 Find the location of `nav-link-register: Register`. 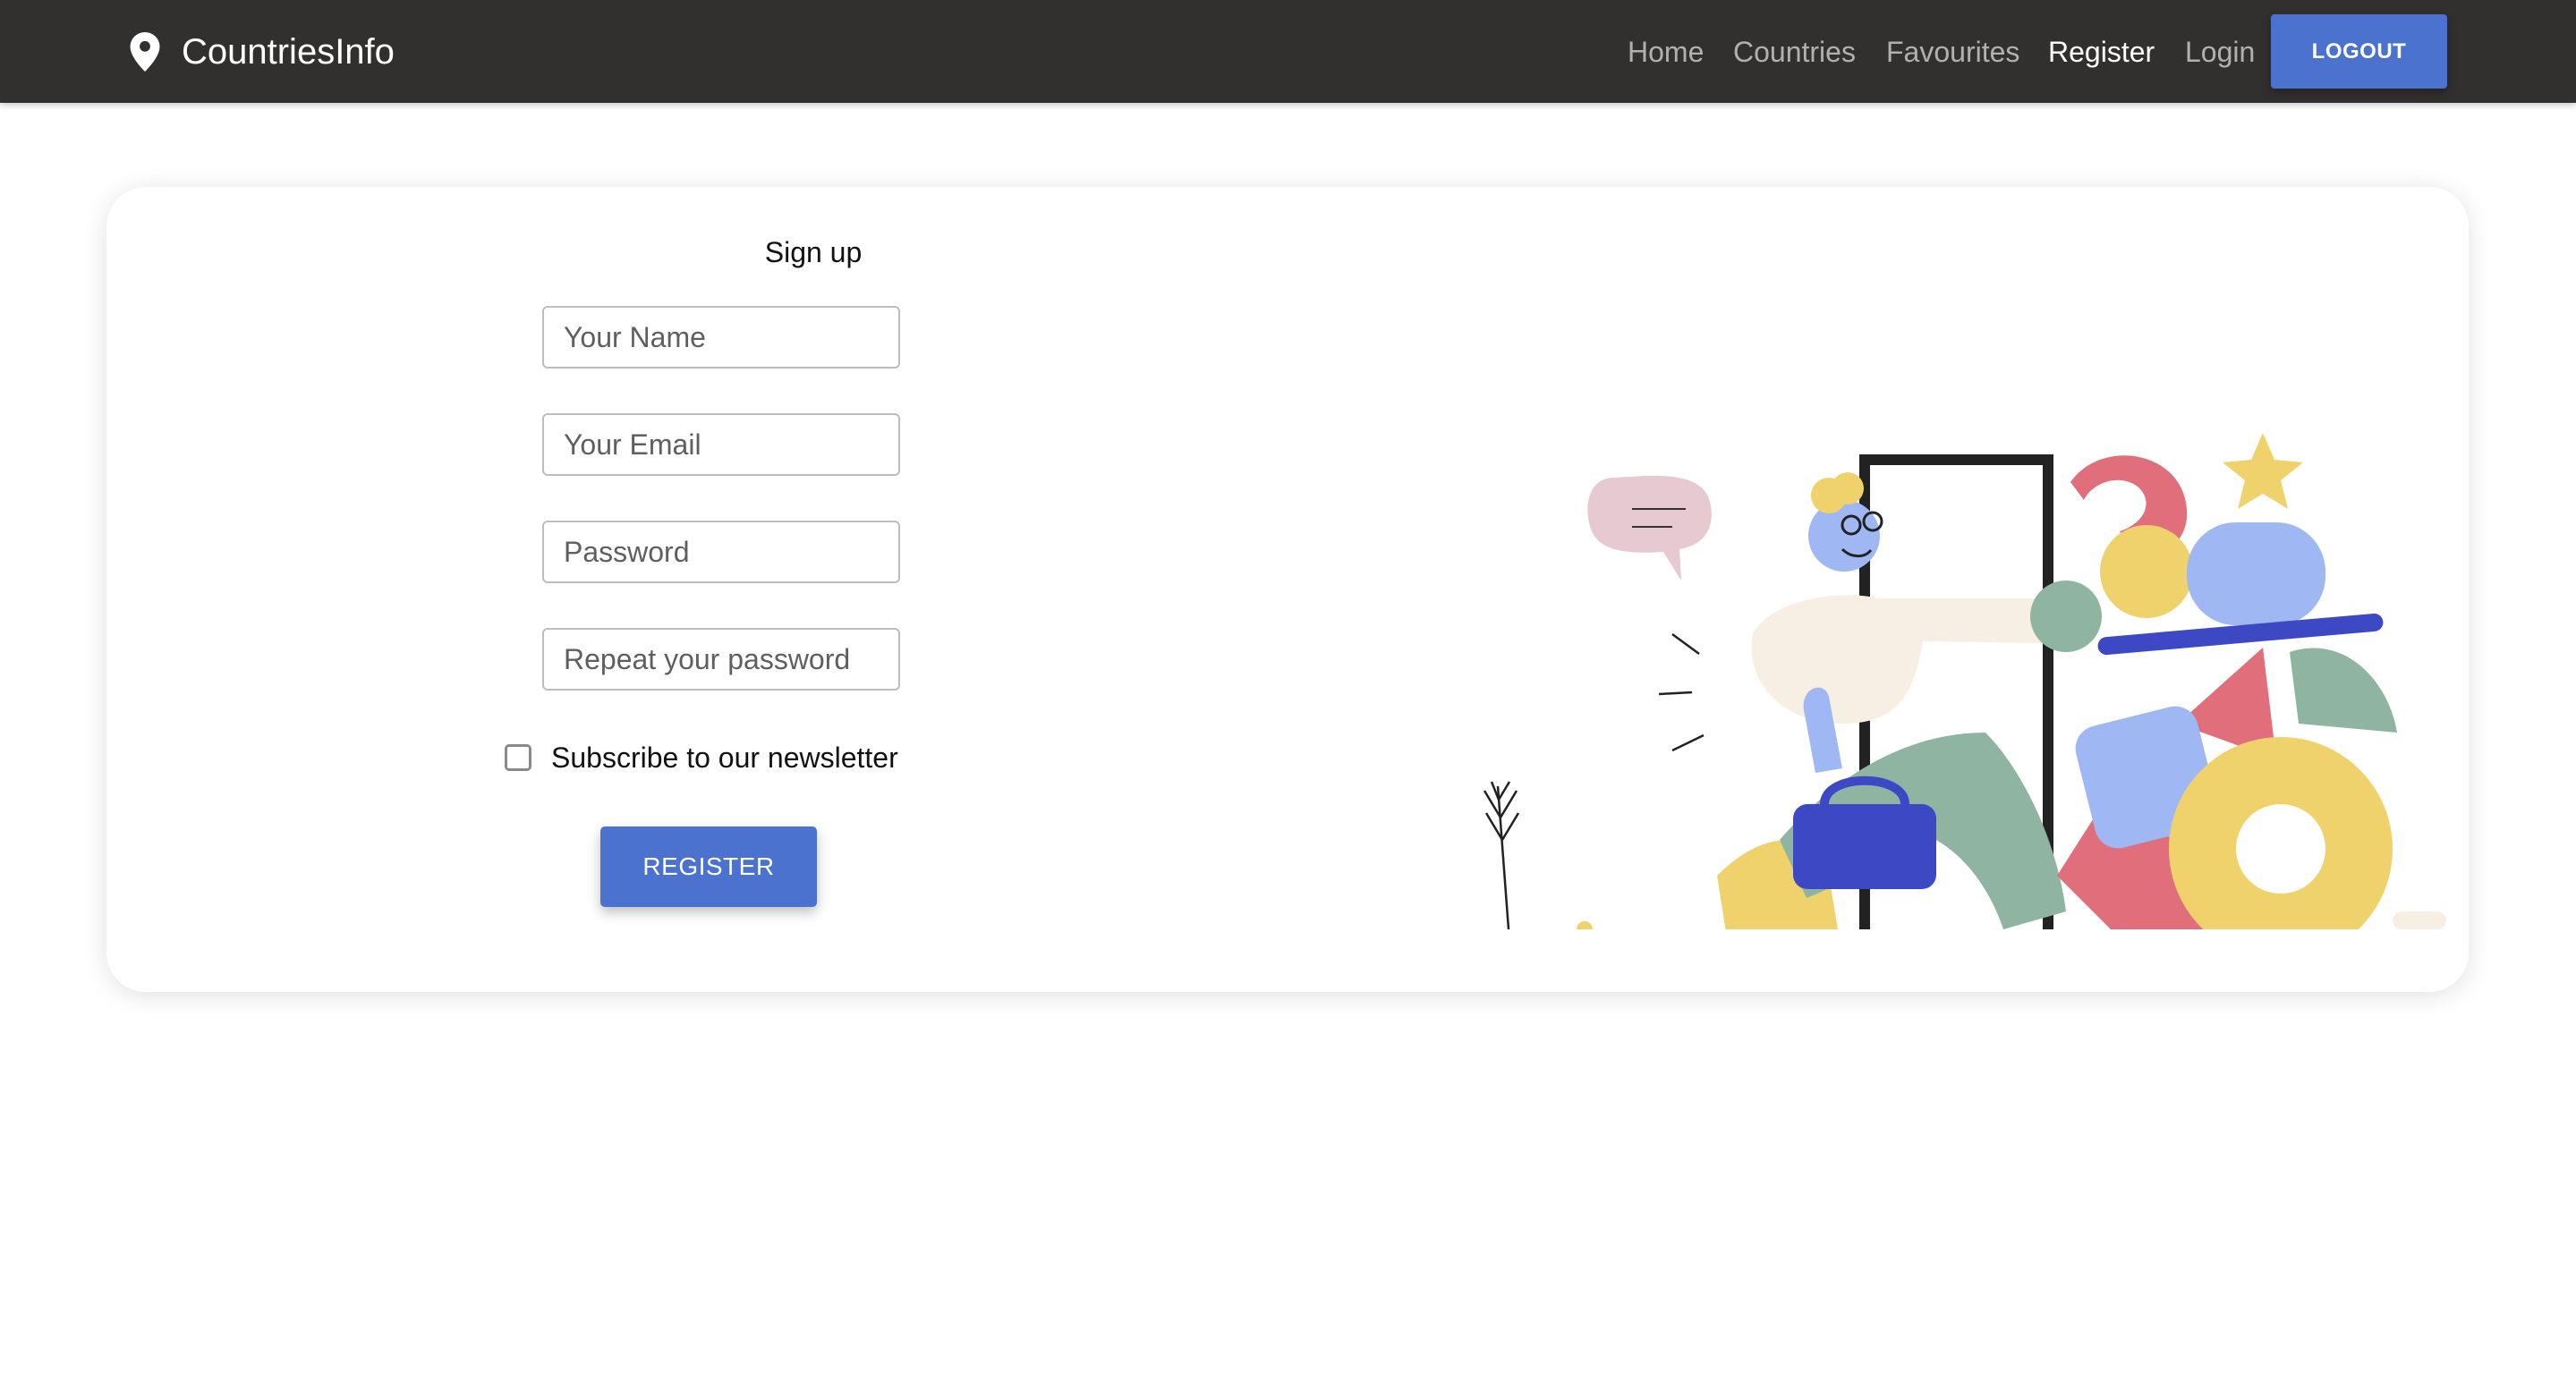

nav-link-register: Register is located at coordinates (2101, 51).